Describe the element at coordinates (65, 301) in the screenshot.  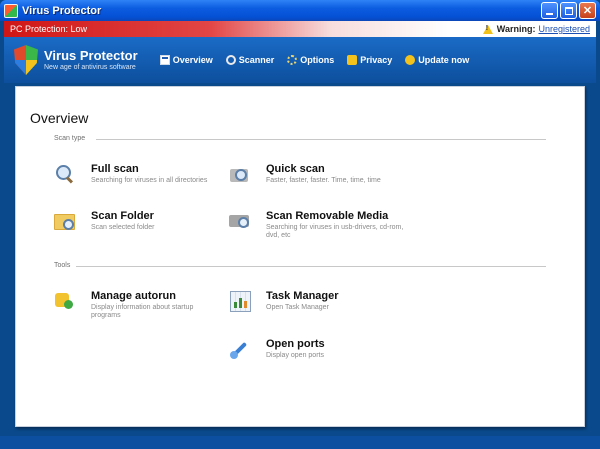
I see `puzzle-icon` at that location.